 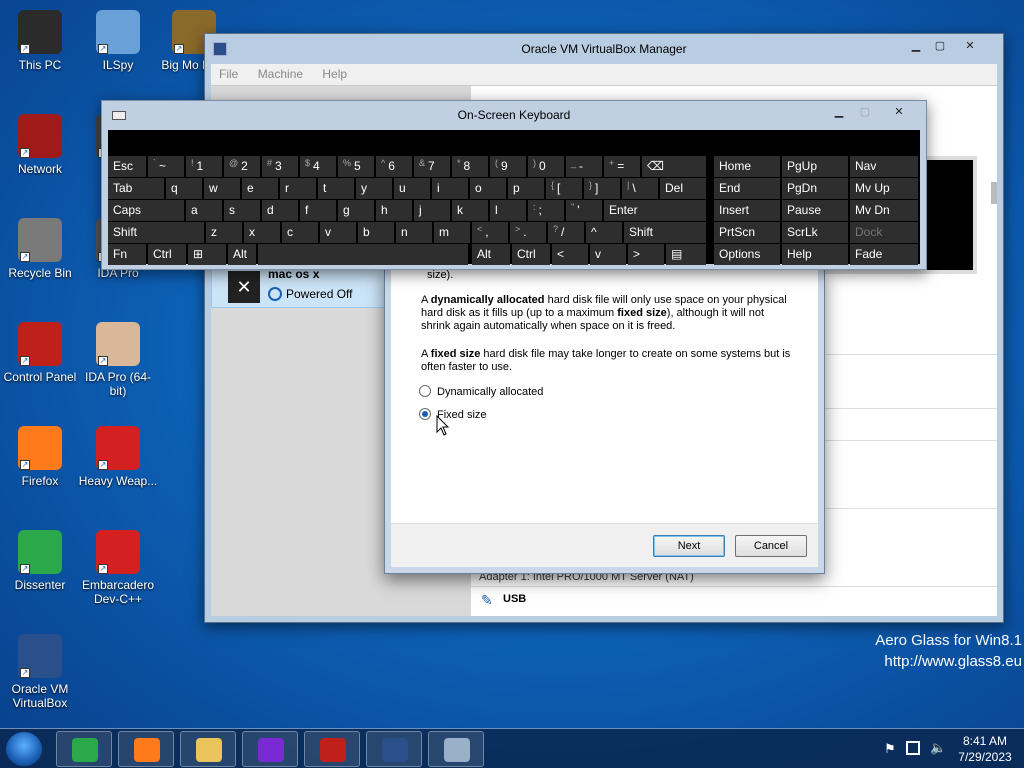 I want to click on radio-circle-selected, so click(x=425, y=414).